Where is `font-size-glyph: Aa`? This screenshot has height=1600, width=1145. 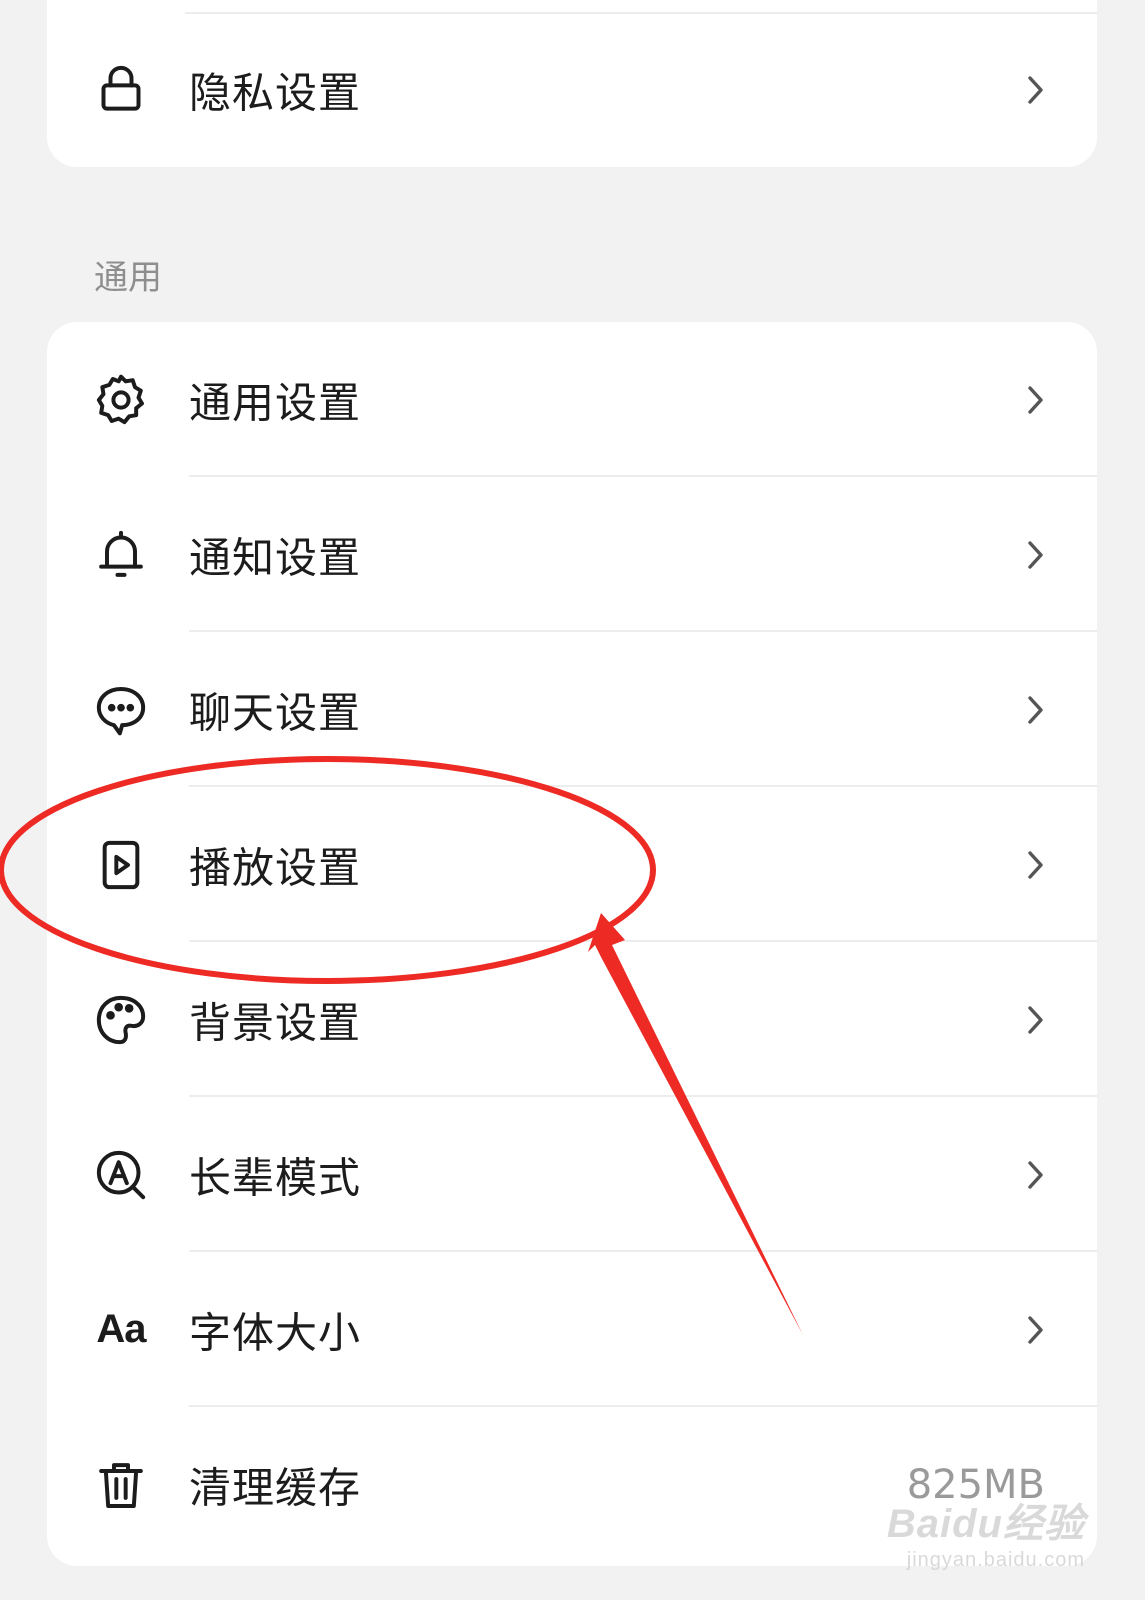 font-size-glyph: Aa is located at coordinates (121, 1329).